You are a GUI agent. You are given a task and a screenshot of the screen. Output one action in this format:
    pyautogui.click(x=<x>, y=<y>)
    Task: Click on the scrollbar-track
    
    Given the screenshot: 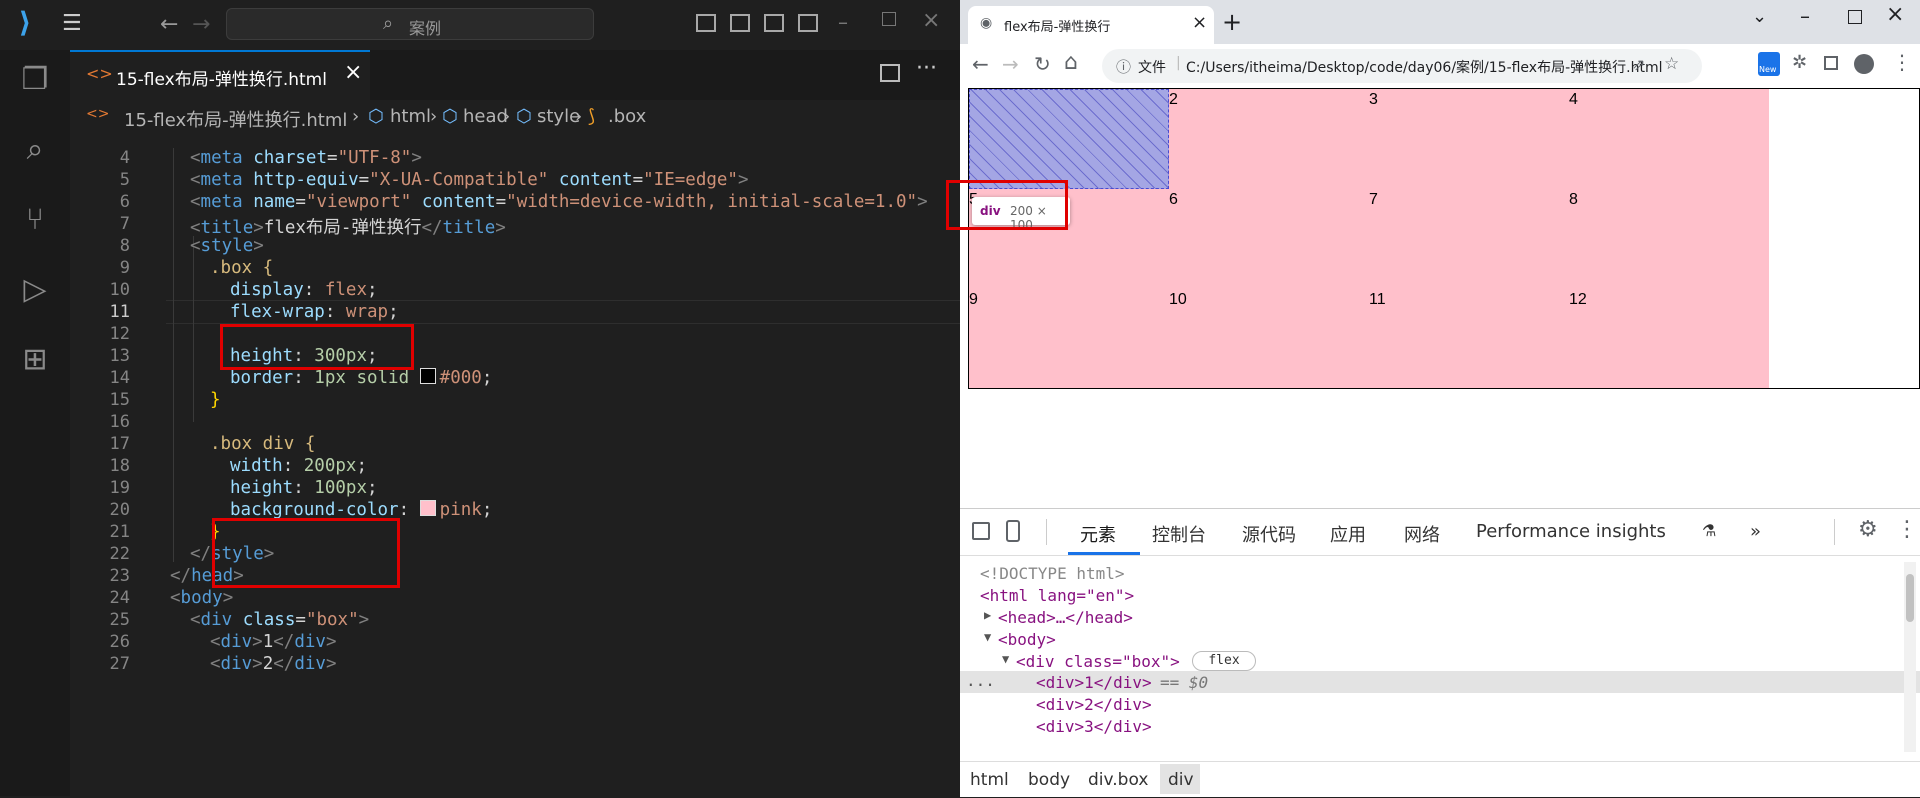 What is the action you would take?
    pyautogui.click(x=1910, y=657)
    